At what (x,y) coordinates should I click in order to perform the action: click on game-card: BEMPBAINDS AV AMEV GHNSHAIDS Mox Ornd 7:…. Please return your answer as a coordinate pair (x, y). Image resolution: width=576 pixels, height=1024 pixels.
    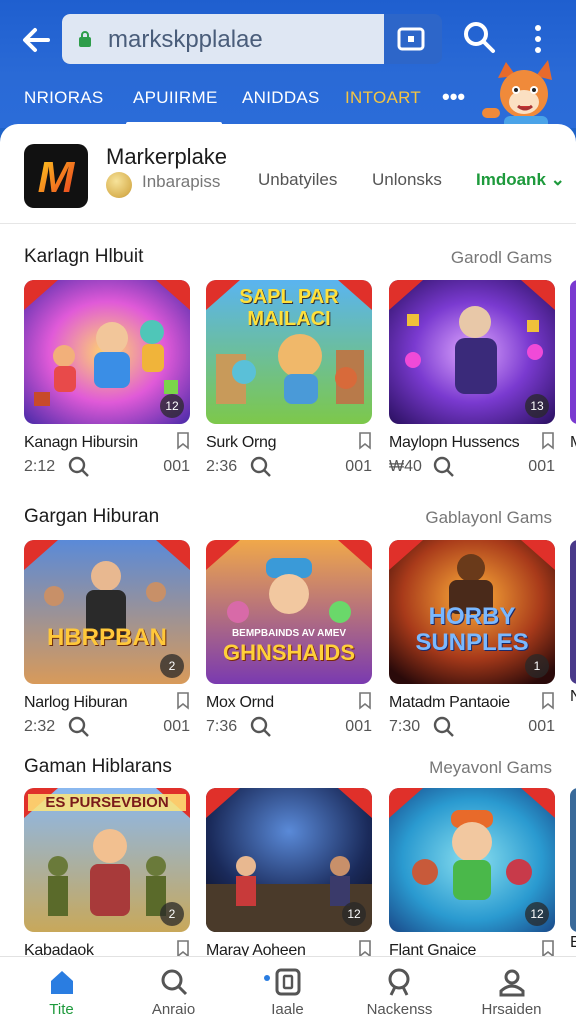
    Looking at the image, I should click on (289, 640).